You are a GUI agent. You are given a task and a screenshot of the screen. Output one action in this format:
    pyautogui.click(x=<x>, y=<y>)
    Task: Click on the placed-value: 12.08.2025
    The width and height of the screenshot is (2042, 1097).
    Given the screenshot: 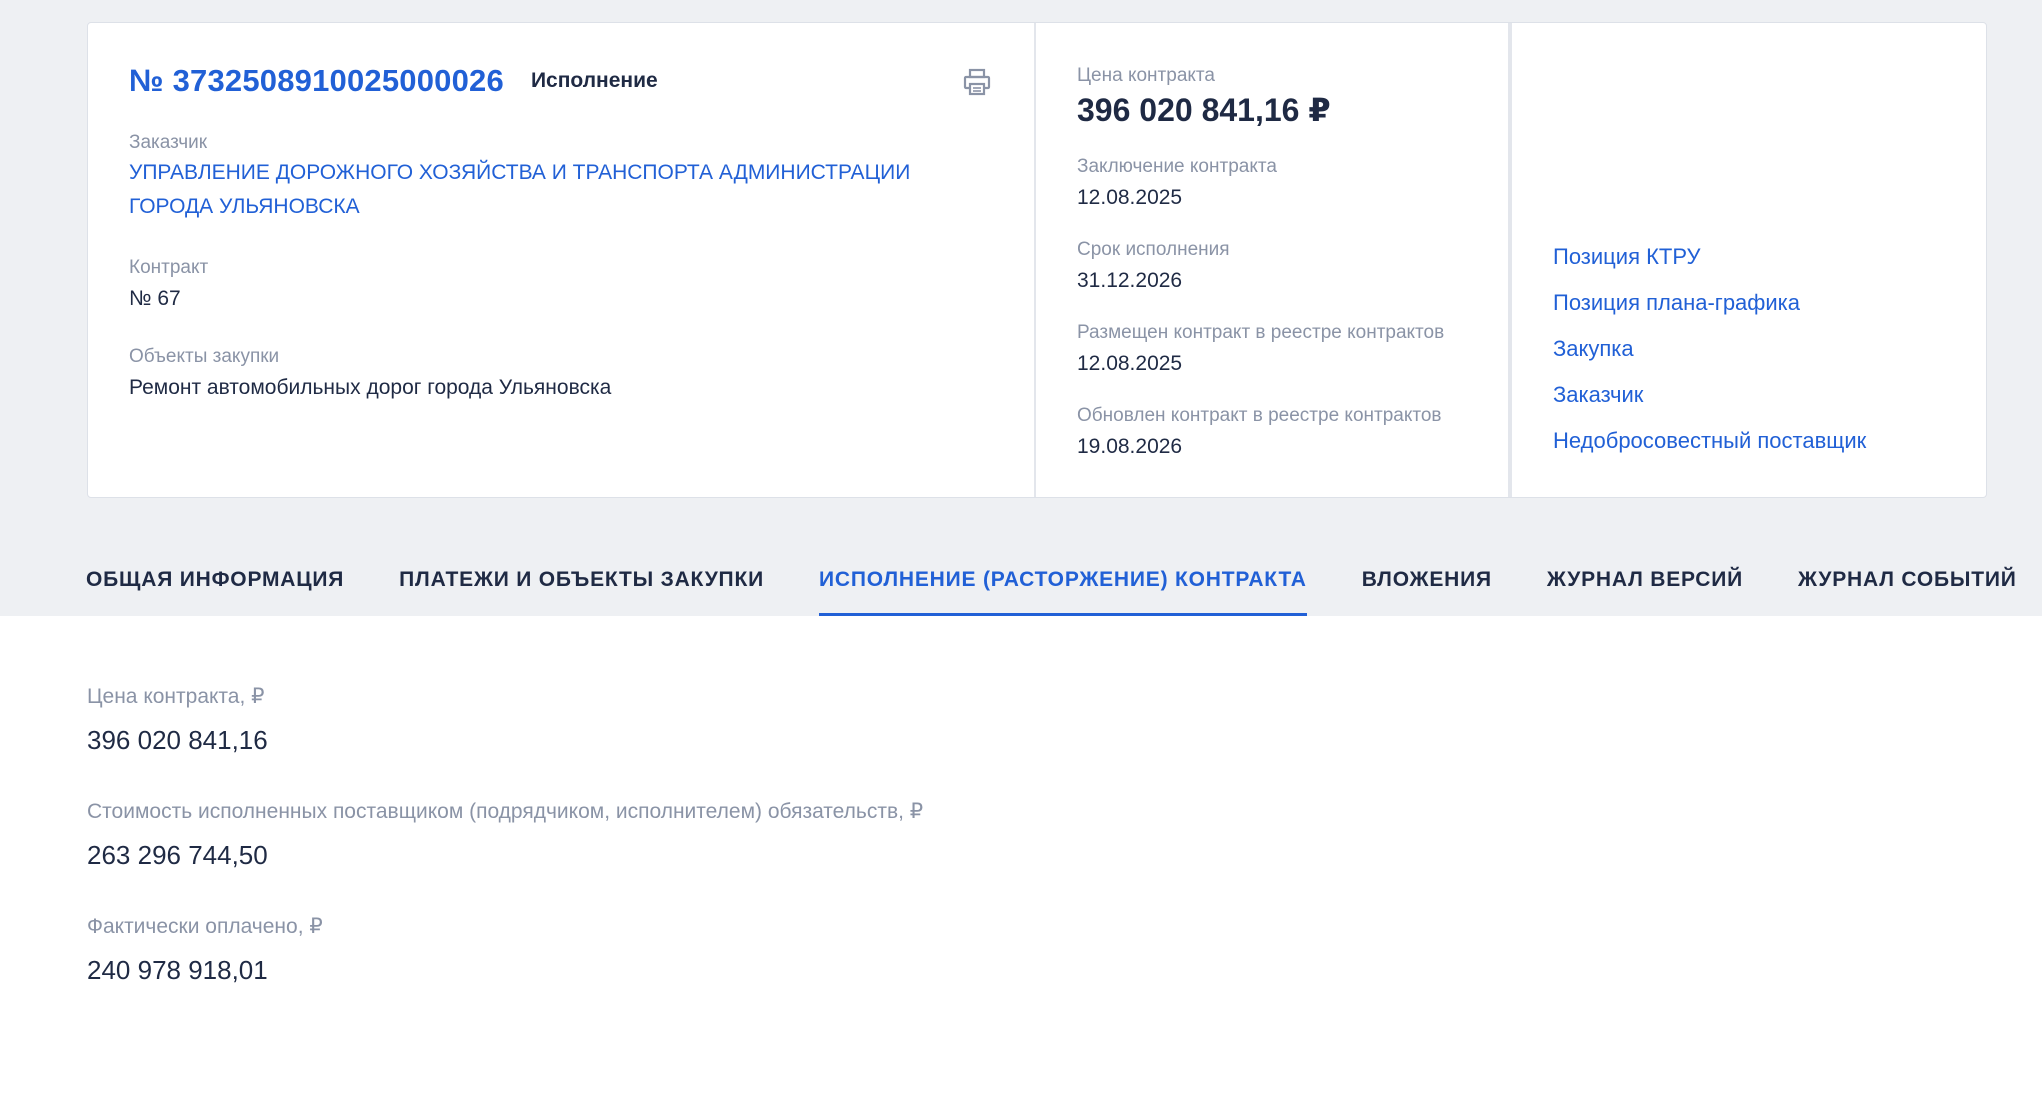 What is the action you would take?
    pyautogui.click(x=1130, y=363)
    